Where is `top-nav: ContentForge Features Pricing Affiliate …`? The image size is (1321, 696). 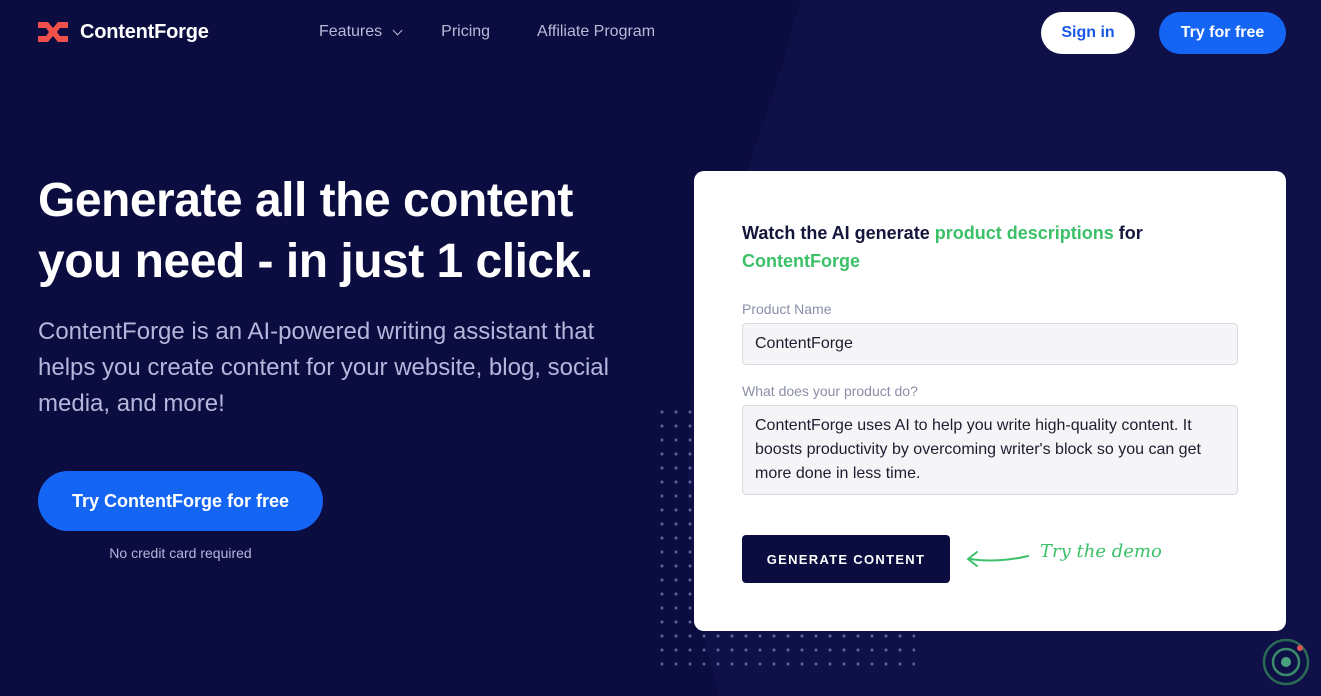
top-nav: ContentForge Features Pricing Affiliate … is located at coordinates (660, 33).